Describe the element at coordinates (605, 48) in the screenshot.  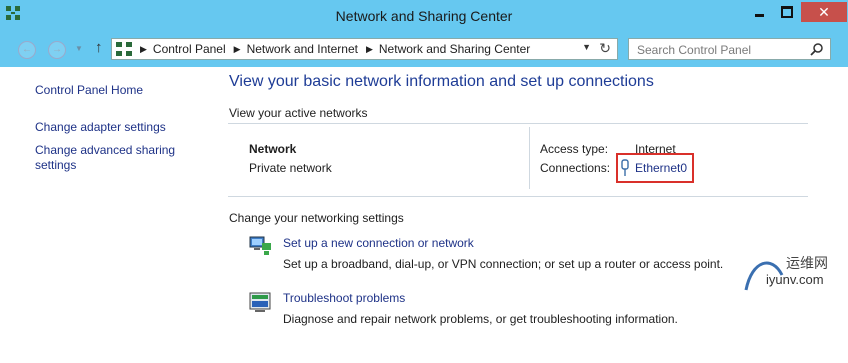
I see `refresh-icon: ↻` at that location.